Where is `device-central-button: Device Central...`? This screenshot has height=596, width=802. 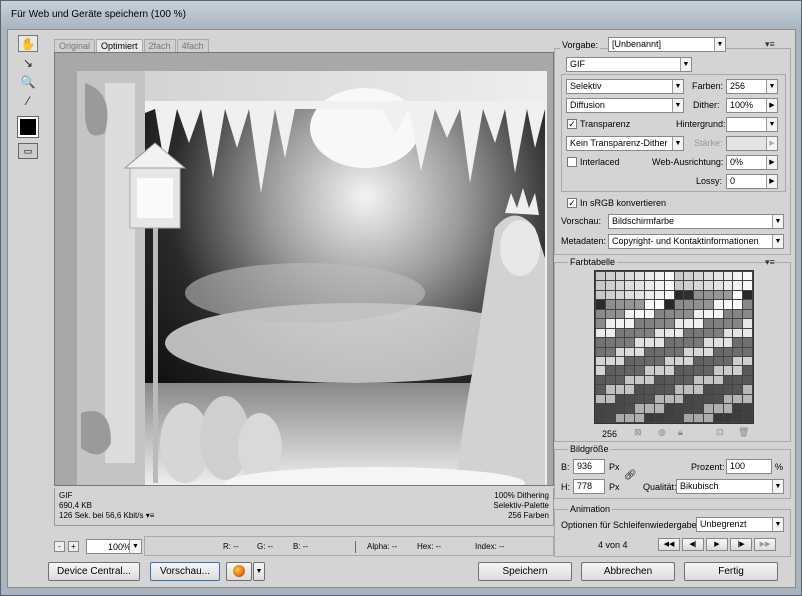 device-central-button: Device Central... is located at coordinates (94, 571).